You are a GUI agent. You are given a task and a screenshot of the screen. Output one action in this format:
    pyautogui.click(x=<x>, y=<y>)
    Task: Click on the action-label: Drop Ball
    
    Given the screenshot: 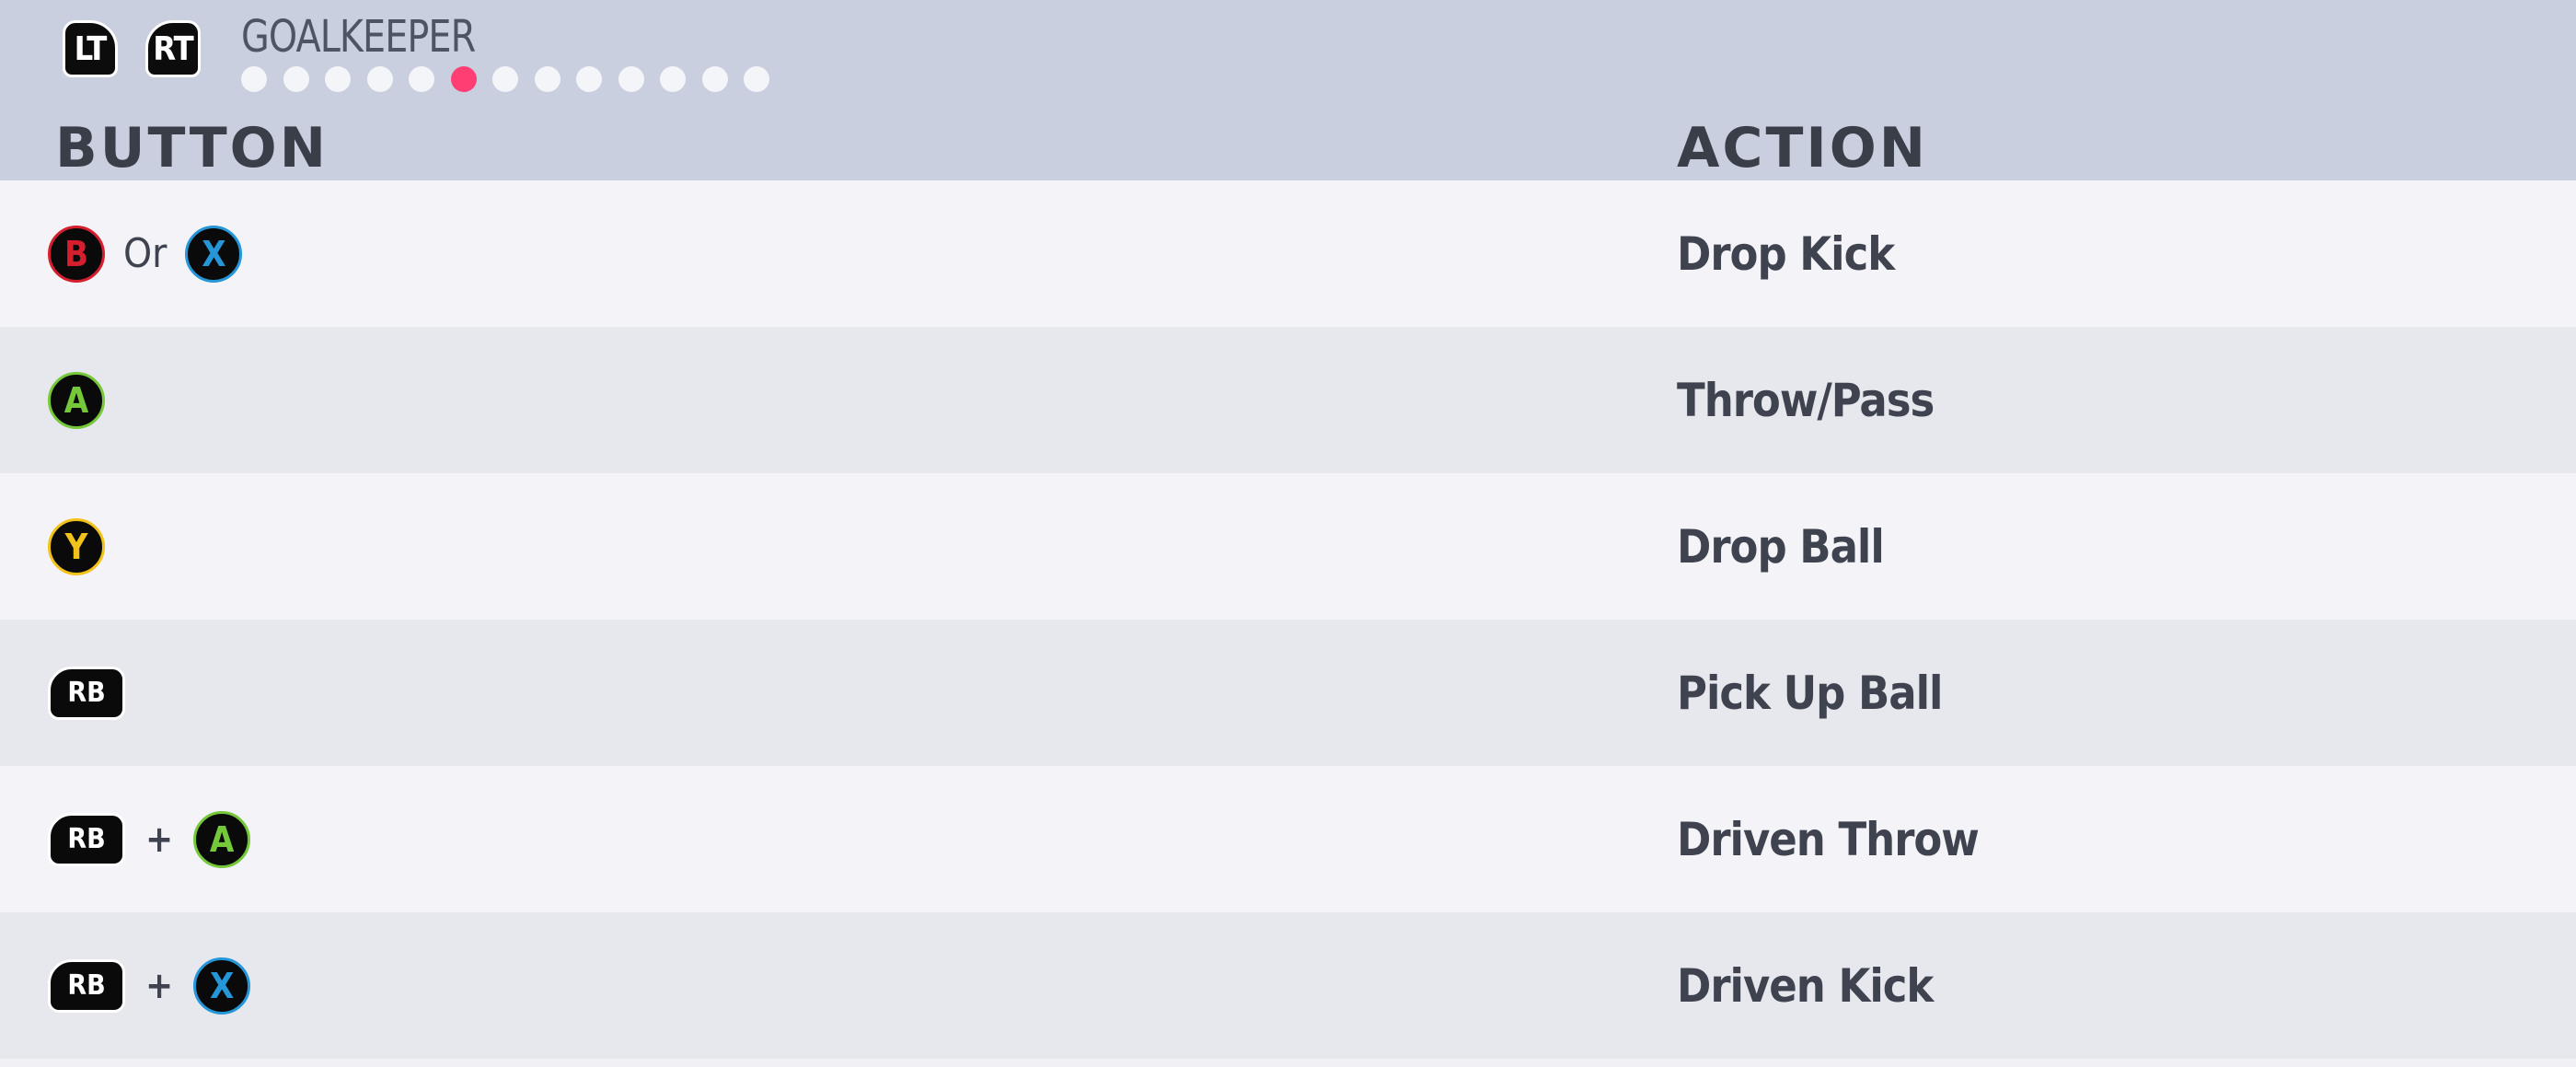 What is the action you would take?
    pyautogui.click(x=1781, y=547)
    